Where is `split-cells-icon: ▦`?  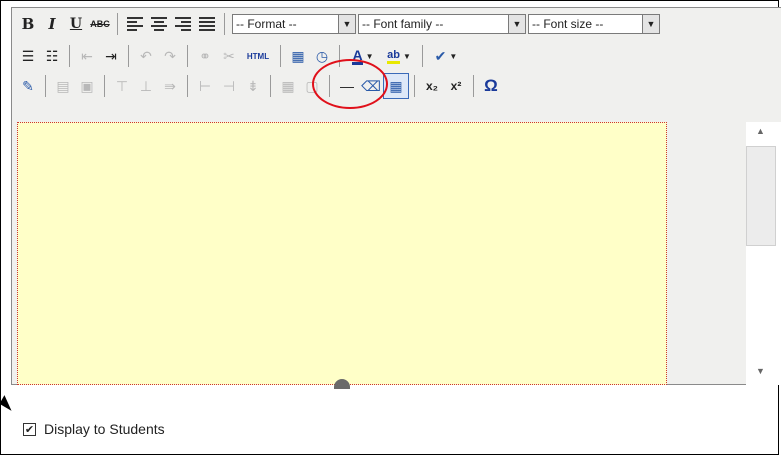 split-cells-icon: ▦ is located at coordinates (288, 85).